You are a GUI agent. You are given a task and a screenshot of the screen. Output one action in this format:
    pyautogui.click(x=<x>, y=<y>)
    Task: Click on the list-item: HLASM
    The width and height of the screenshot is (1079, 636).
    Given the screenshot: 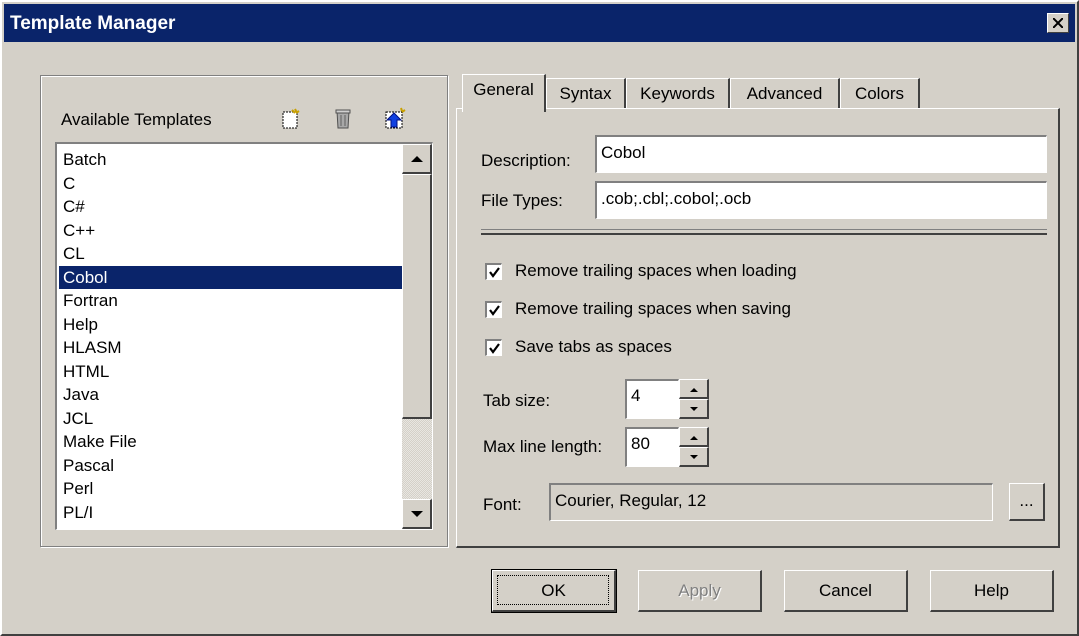 What is the action you would take?
    pyautogui.click(x=233, y=348)
    